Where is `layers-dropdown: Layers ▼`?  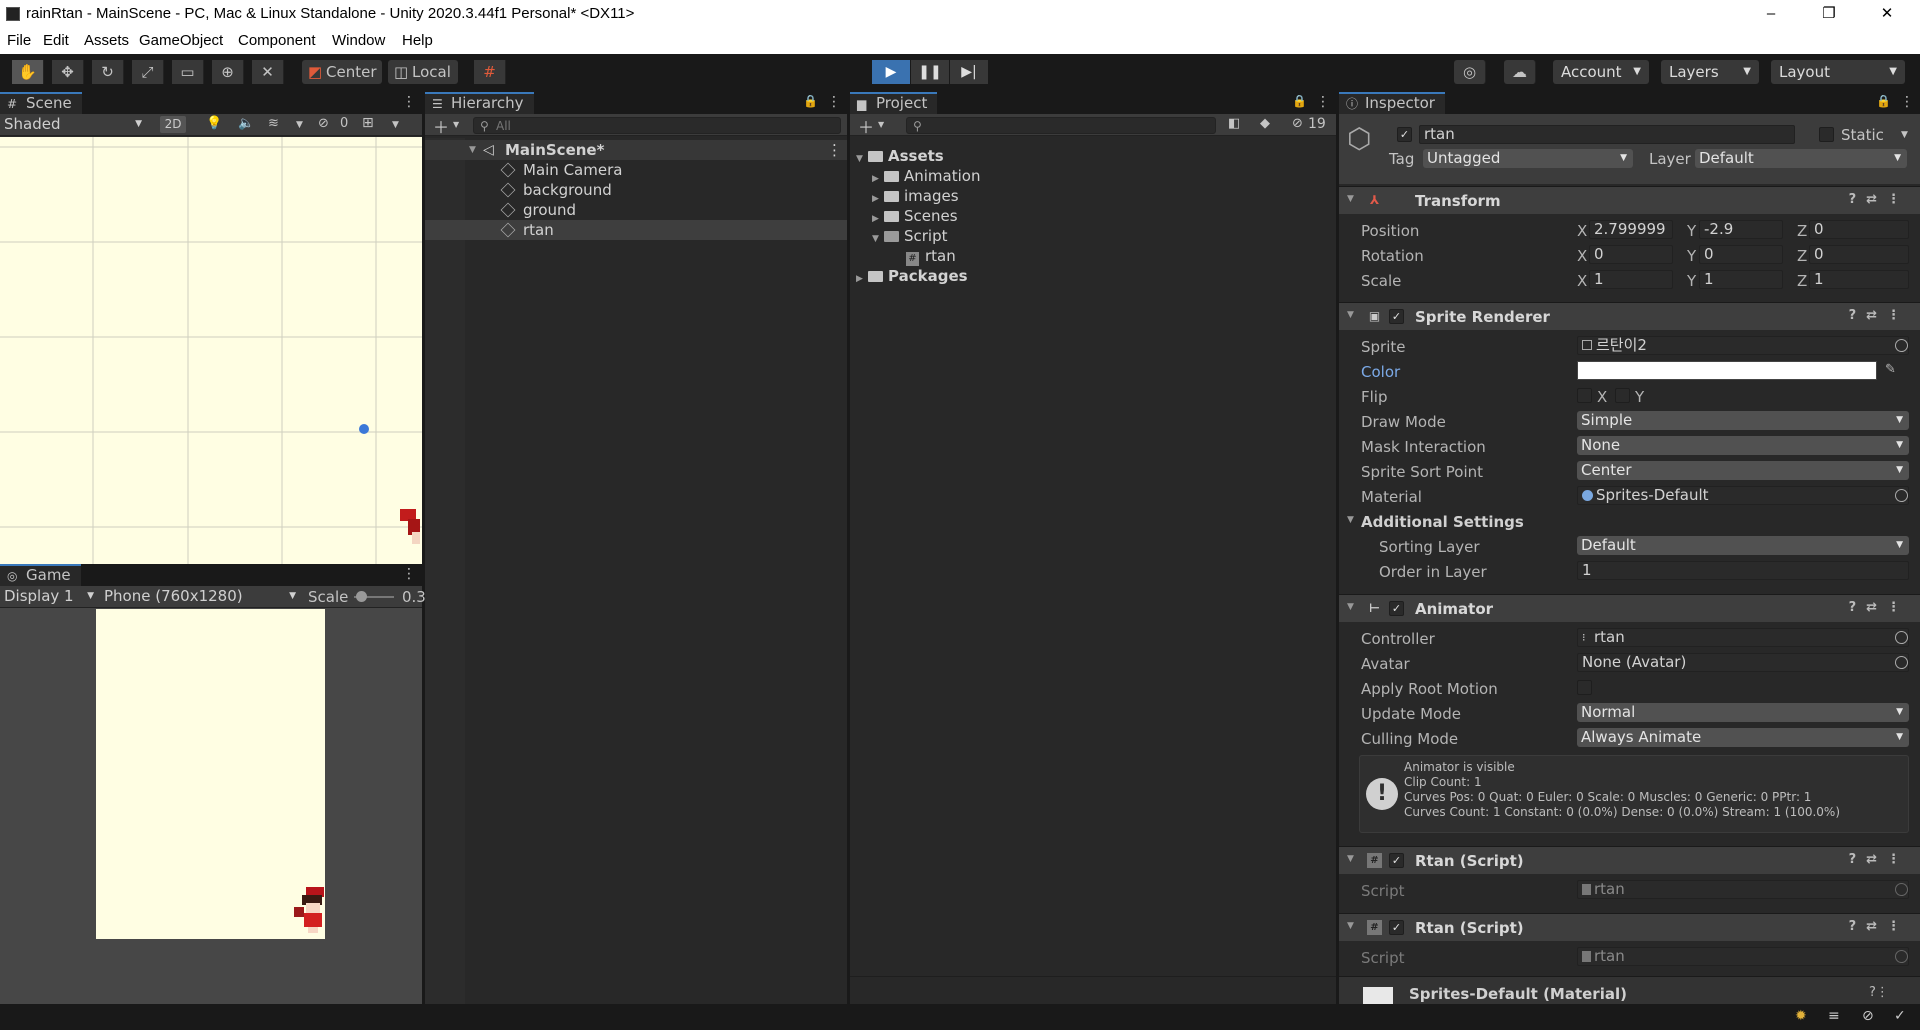
layers-dropdown: Layers ▼ is located at coordinates (1710, 72).